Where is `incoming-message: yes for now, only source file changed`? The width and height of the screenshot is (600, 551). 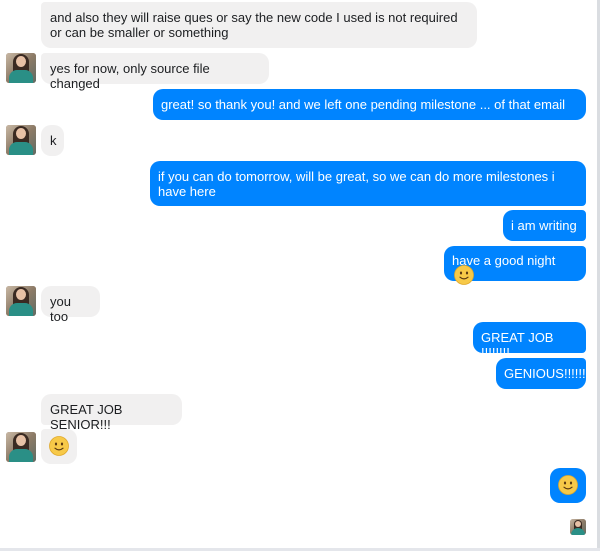 incoming-message: yes for now, only source file changed is located at coordinates (155, 72).